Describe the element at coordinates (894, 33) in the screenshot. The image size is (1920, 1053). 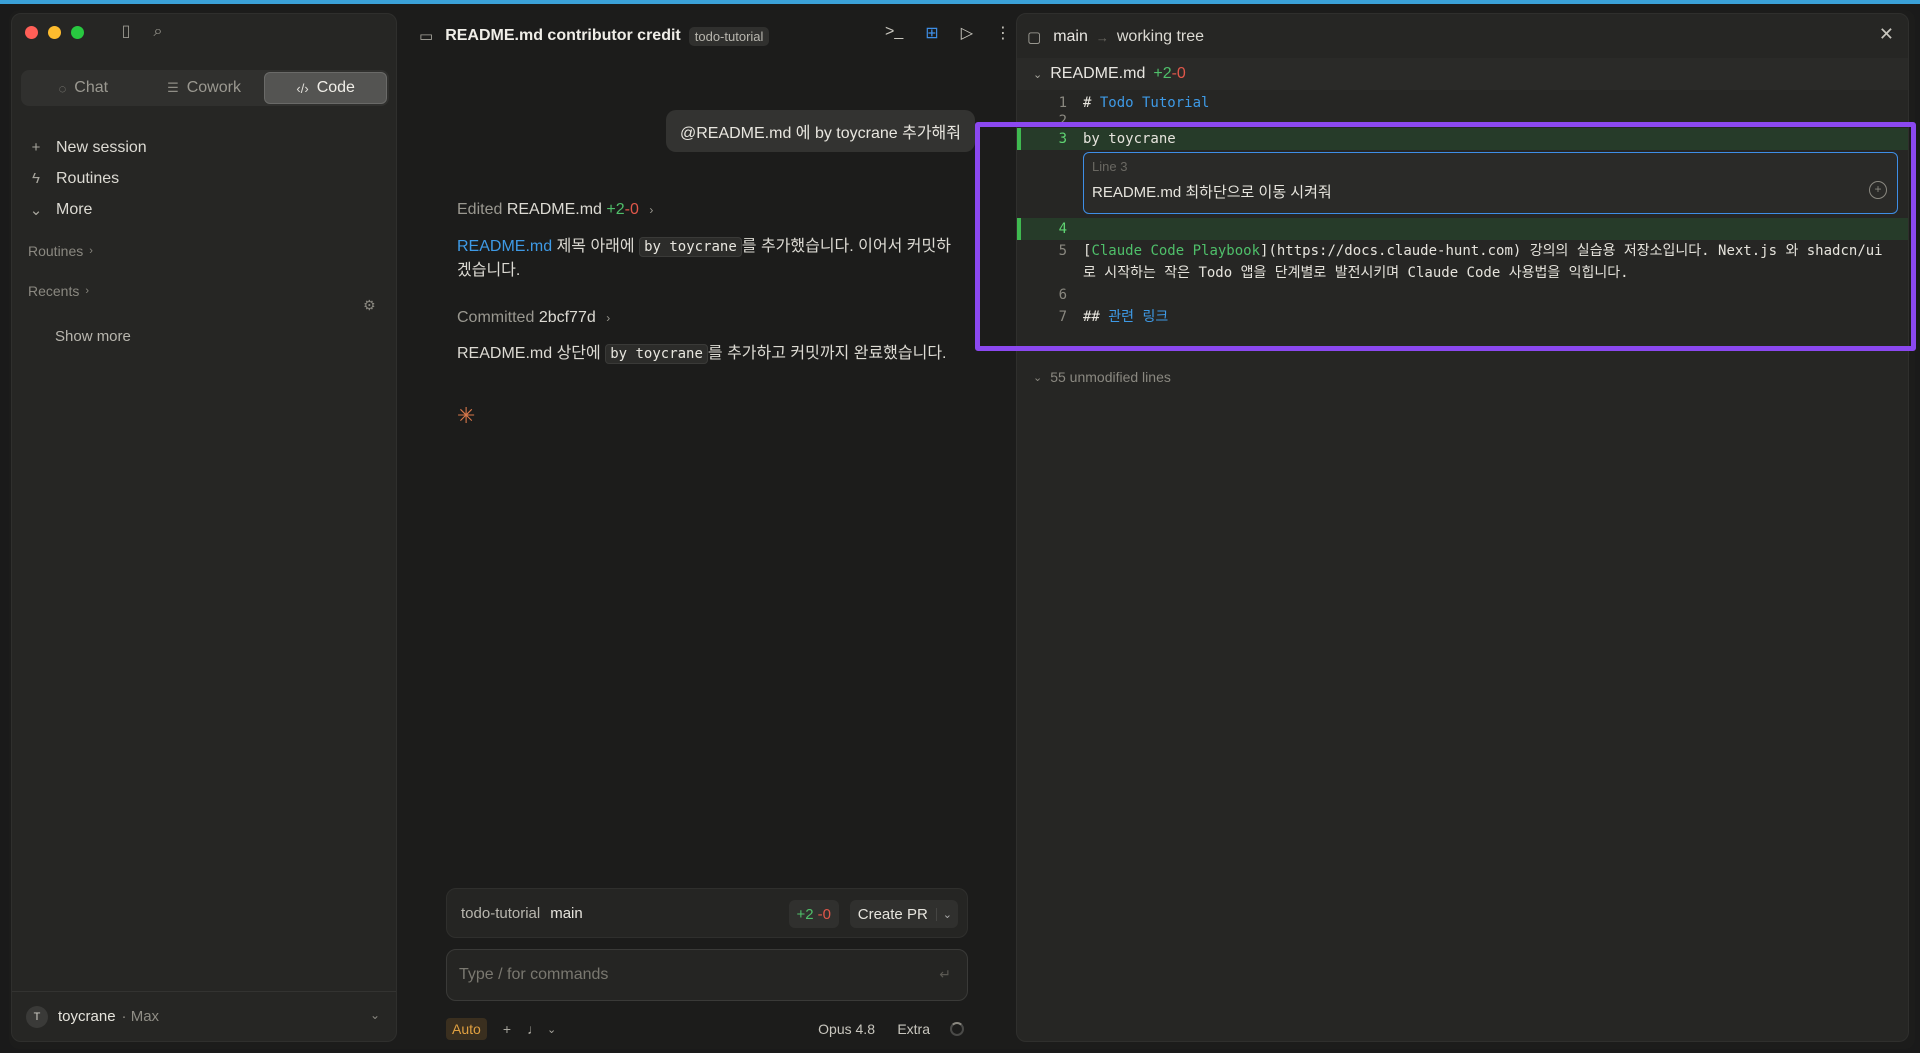
I see `terminal-icon: >_` at that location.